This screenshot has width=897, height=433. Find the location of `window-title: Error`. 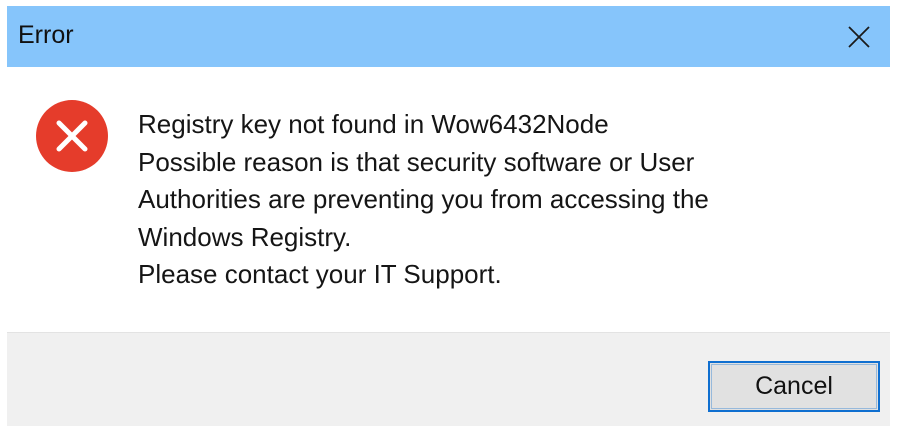

window-title: Error is located at coordinates (46, 35).